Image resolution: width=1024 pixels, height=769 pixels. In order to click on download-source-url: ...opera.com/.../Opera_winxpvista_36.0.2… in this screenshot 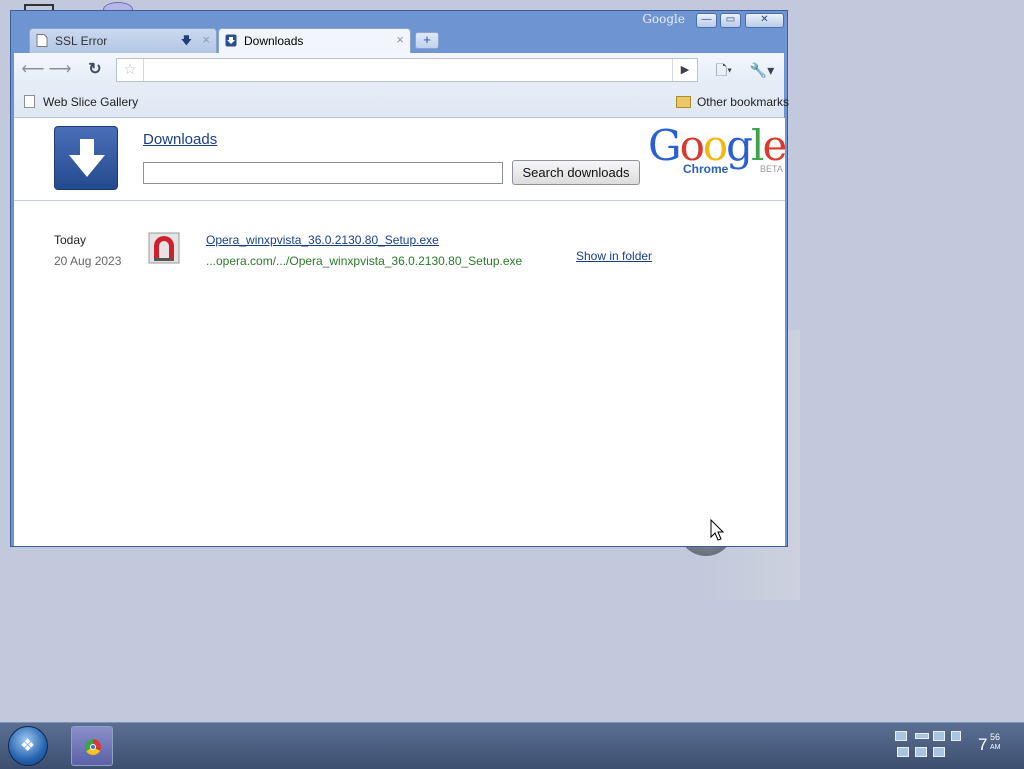, I will do `click(364, 261)`.